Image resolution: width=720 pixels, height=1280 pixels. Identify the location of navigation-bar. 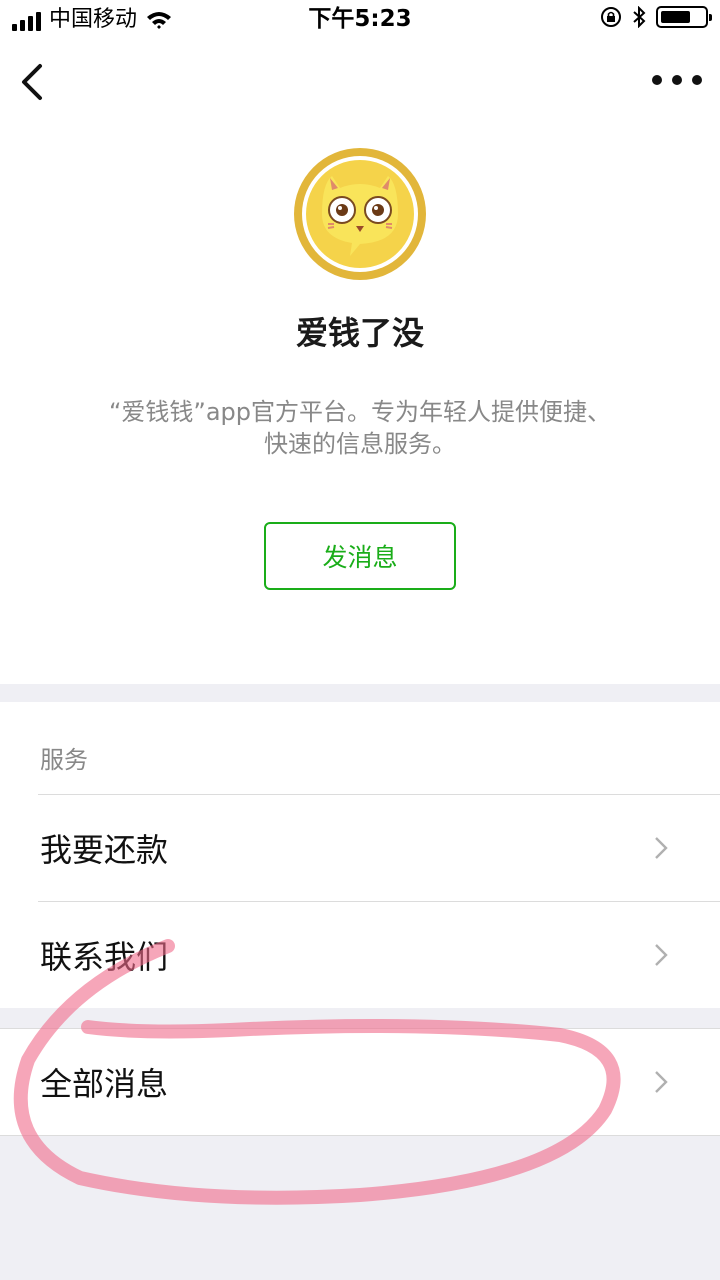
(360, 84).